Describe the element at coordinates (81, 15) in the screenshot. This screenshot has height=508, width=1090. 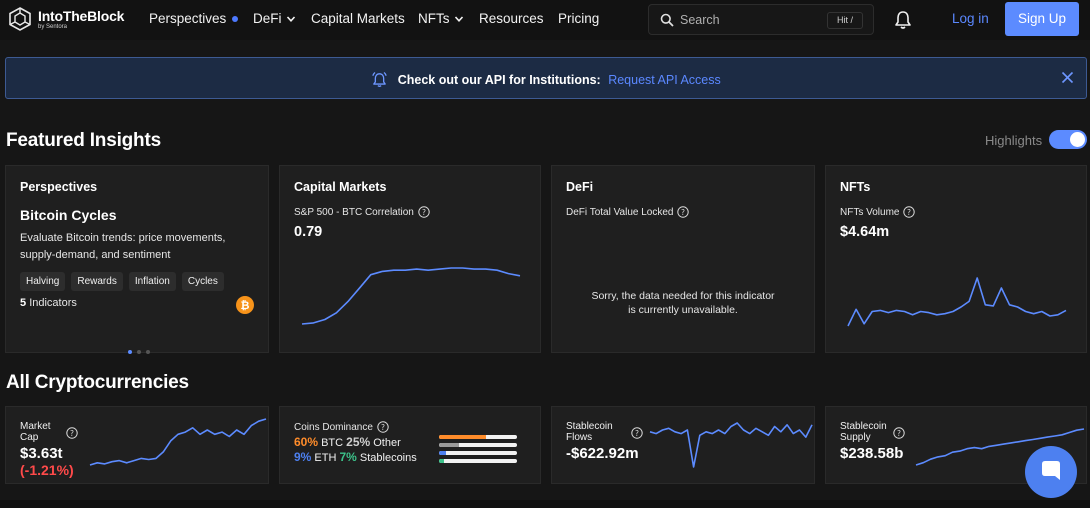
I see `logo-name: IntoTheBlock` at that location.